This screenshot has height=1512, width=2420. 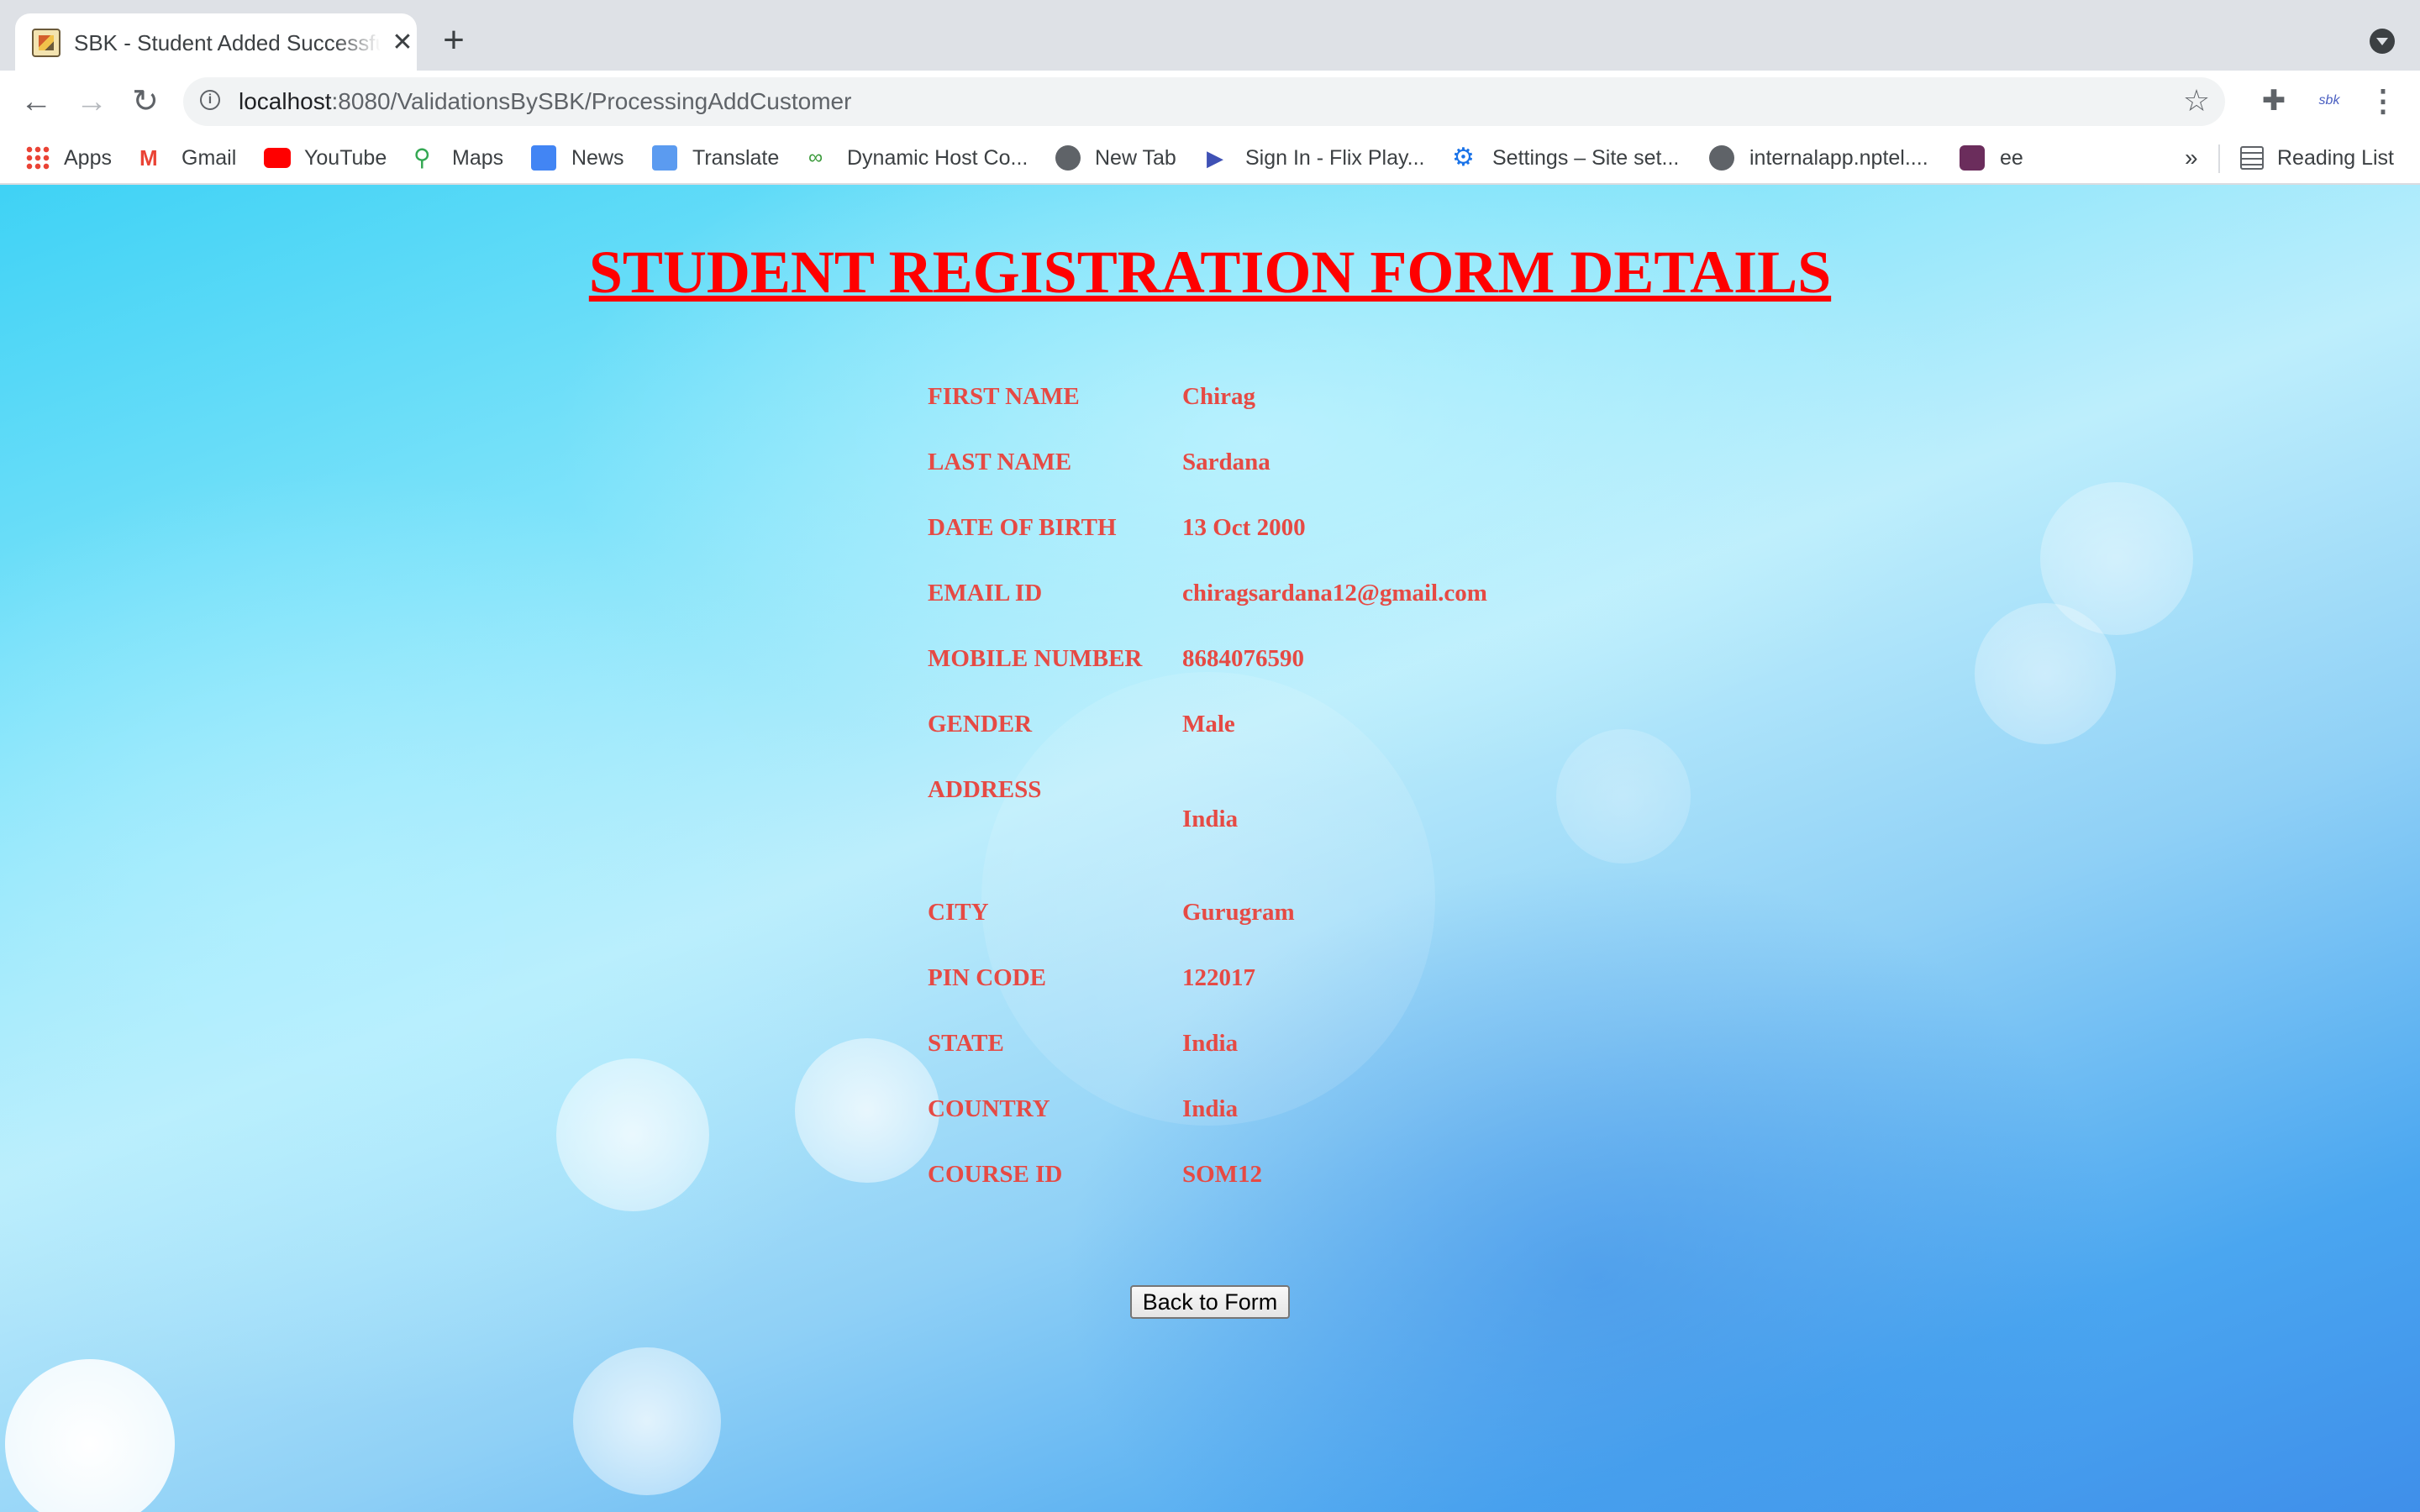 What do you see at coordinates (209, 158) in the screenshot?
I see `bookmark-gmail: Gmail` at bounding box center [209, 158].